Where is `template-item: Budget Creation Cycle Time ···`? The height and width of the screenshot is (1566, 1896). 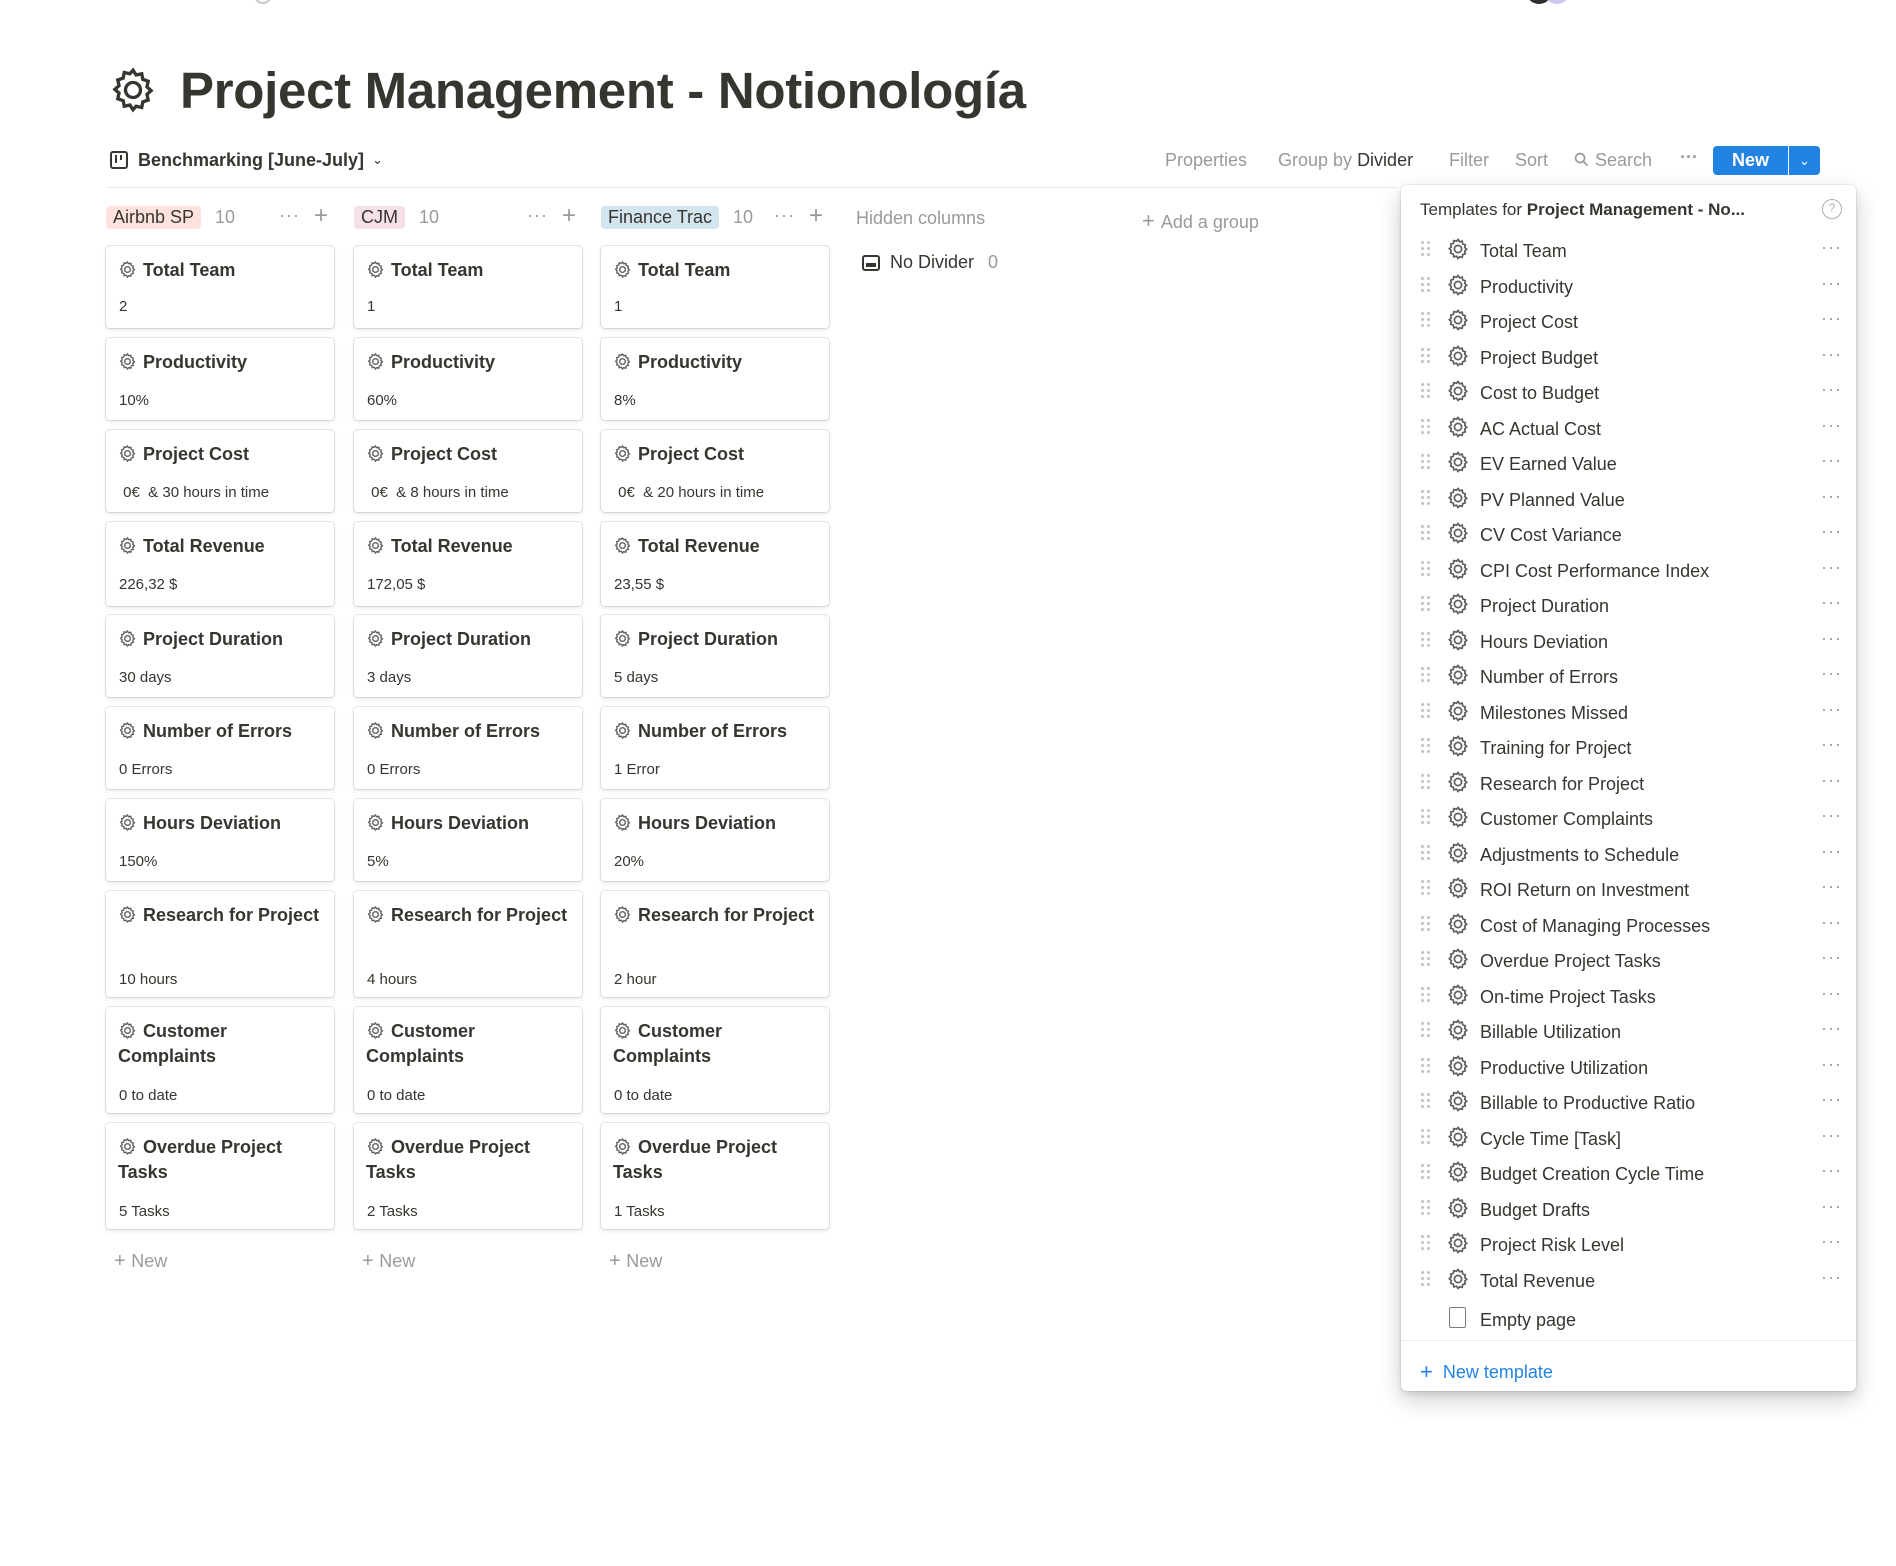 template-item: Budget Creation Cycle Time ··· is located at coordinates (1628, 1173).